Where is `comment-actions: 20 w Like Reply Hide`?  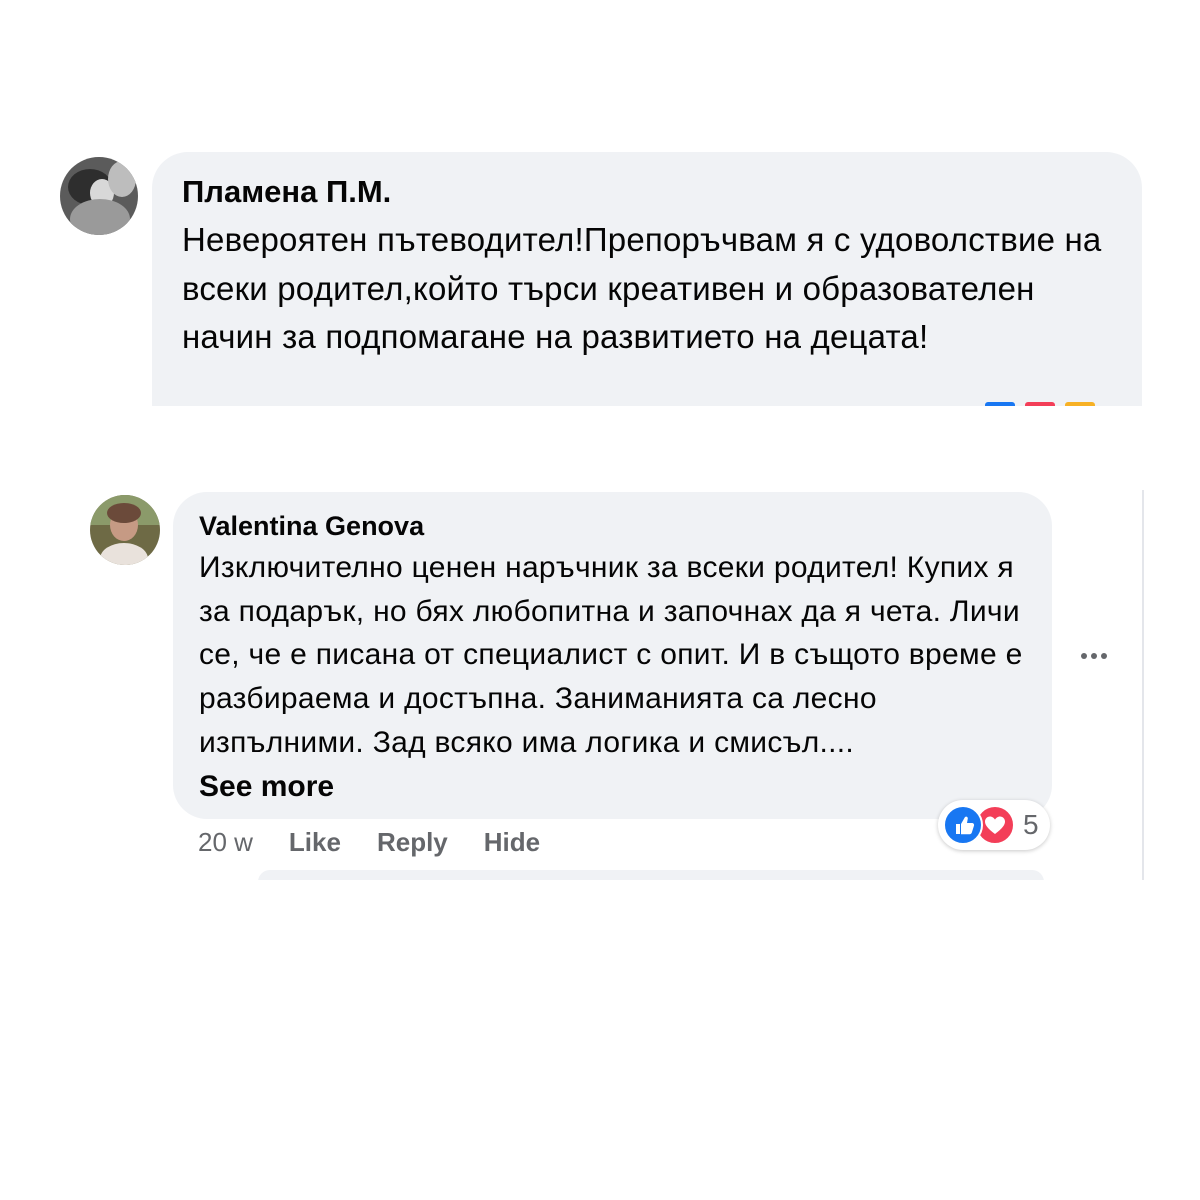 comment-actions: 20 w Like Reply Hide is located at coordinates (387, 842).